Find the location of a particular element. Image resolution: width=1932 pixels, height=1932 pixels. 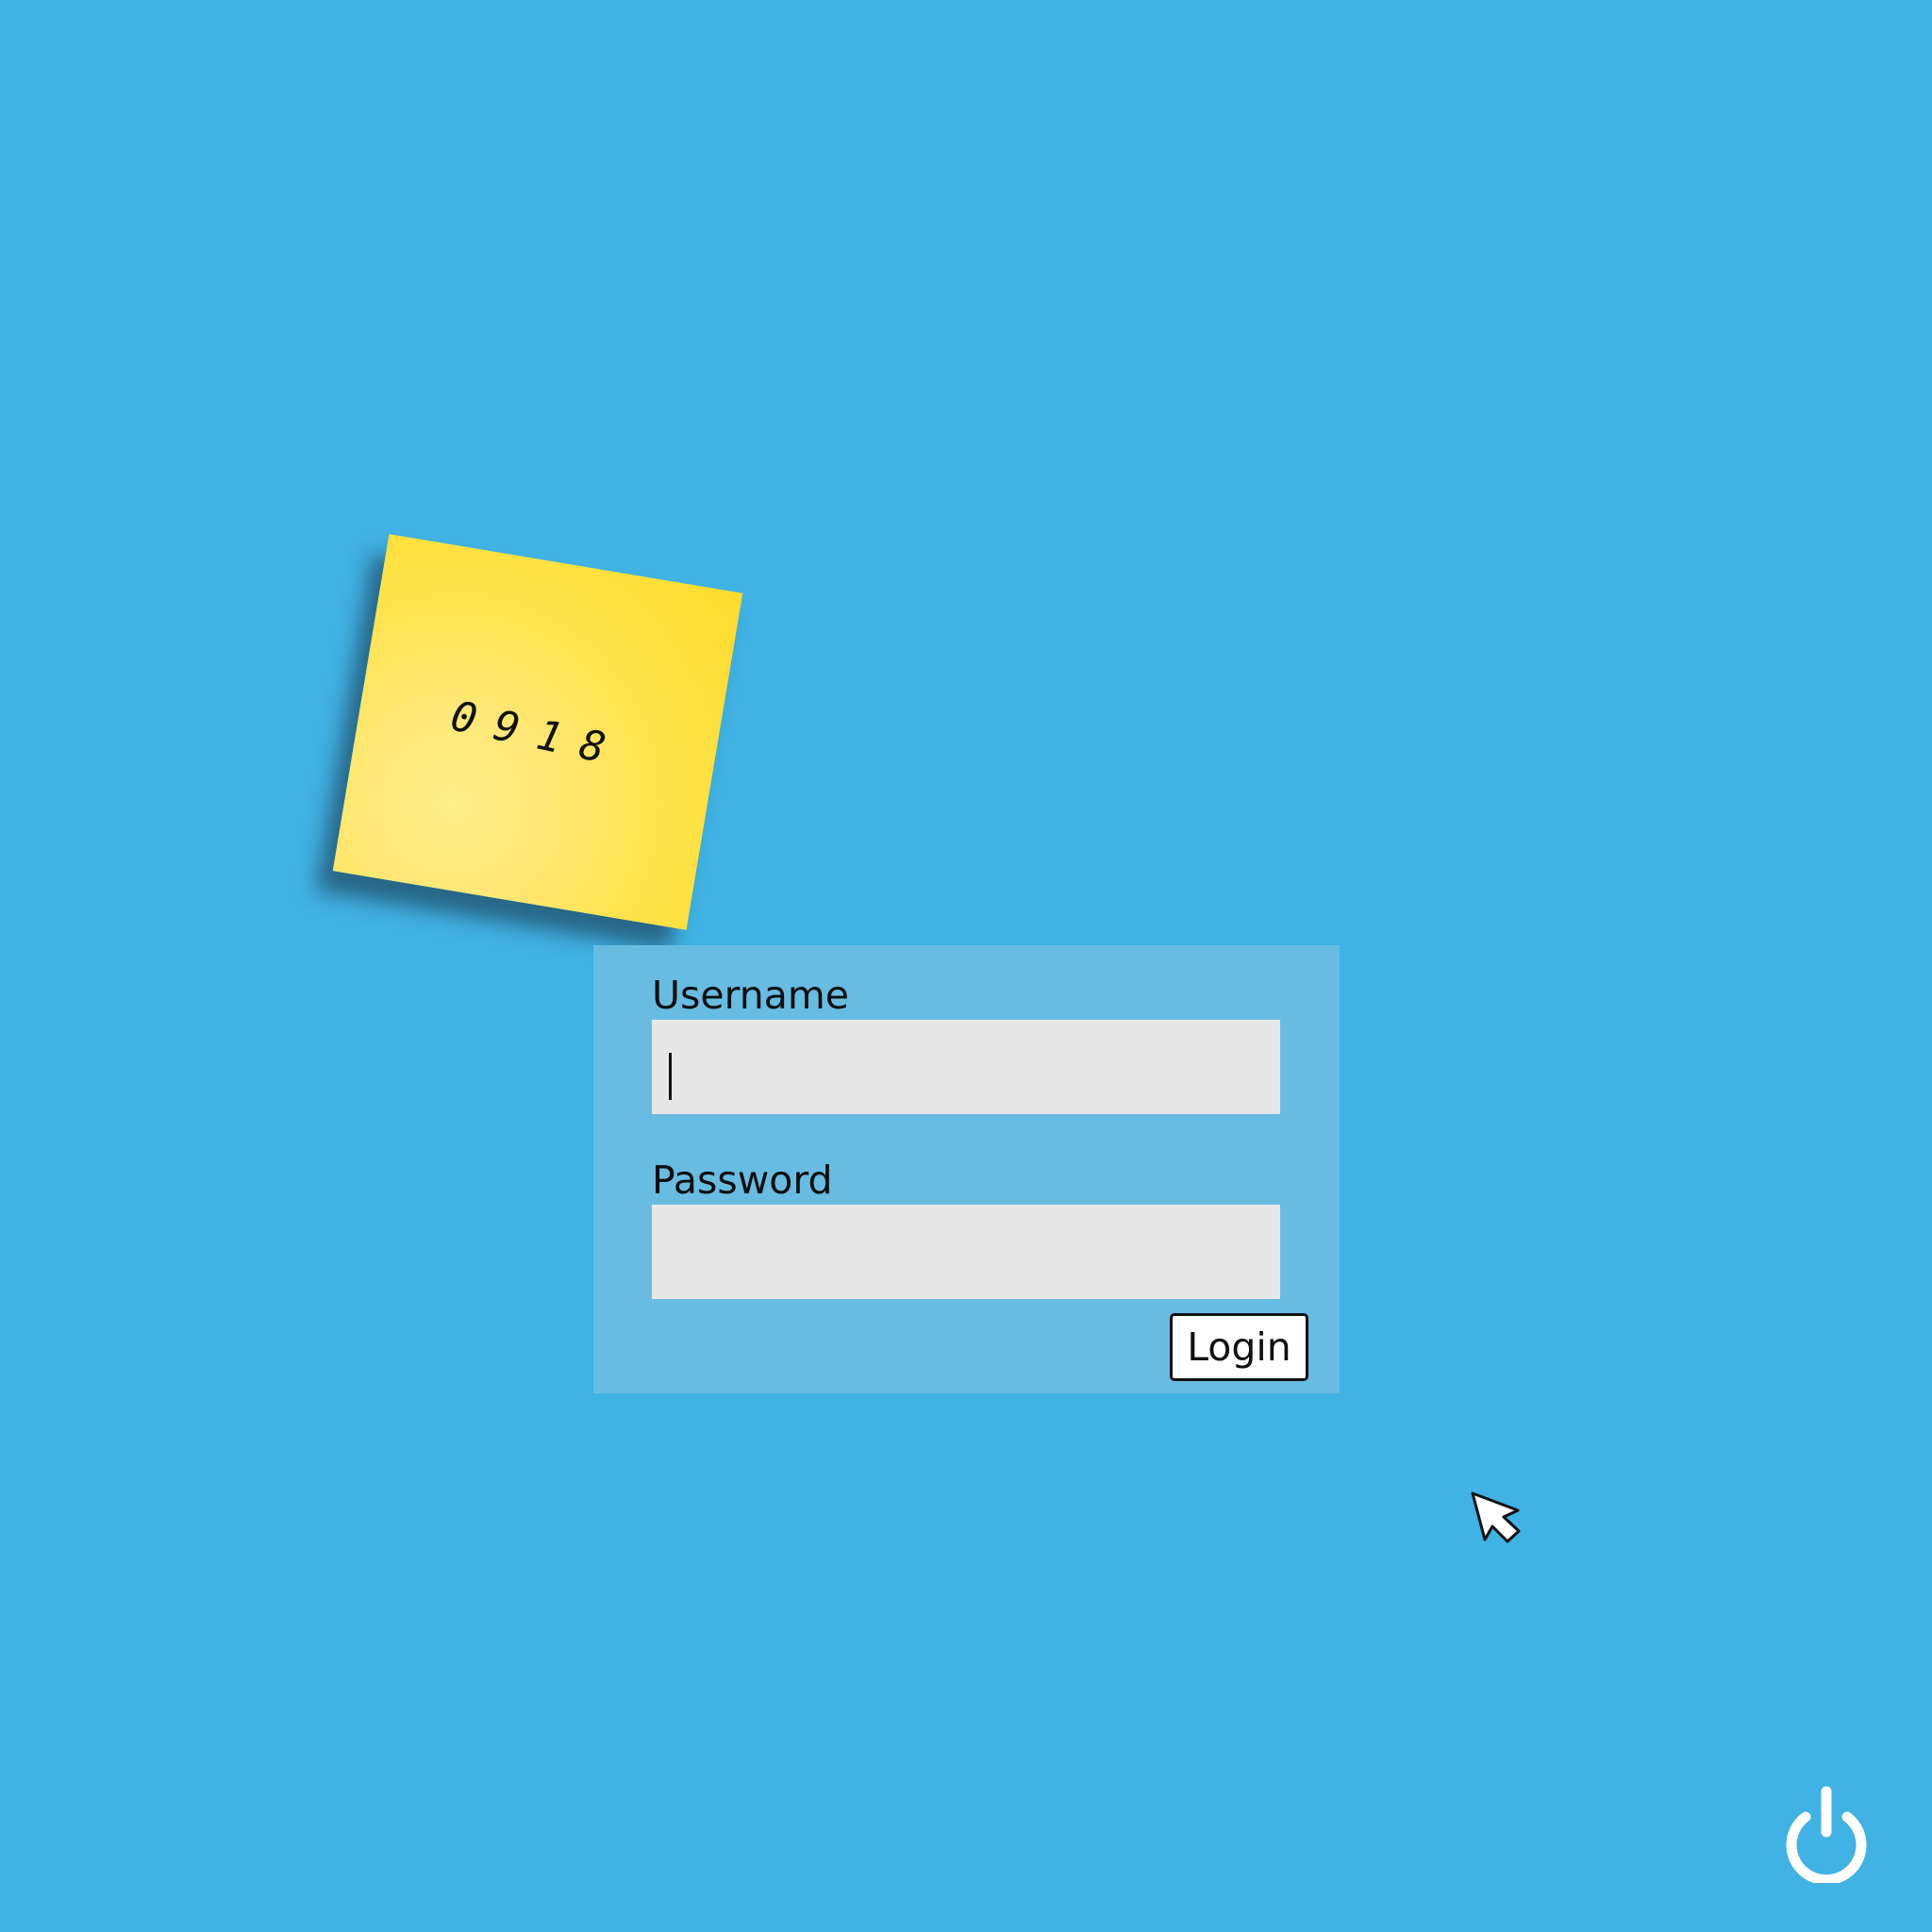

login-button: Login is located at coordinates (1239, 1347).